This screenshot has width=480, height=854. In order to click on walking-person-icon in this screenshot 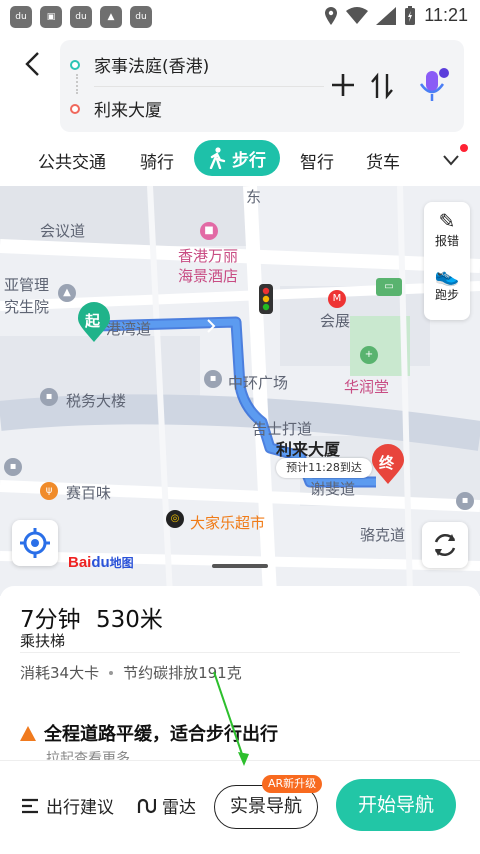, I will do `click(217, 158)`.